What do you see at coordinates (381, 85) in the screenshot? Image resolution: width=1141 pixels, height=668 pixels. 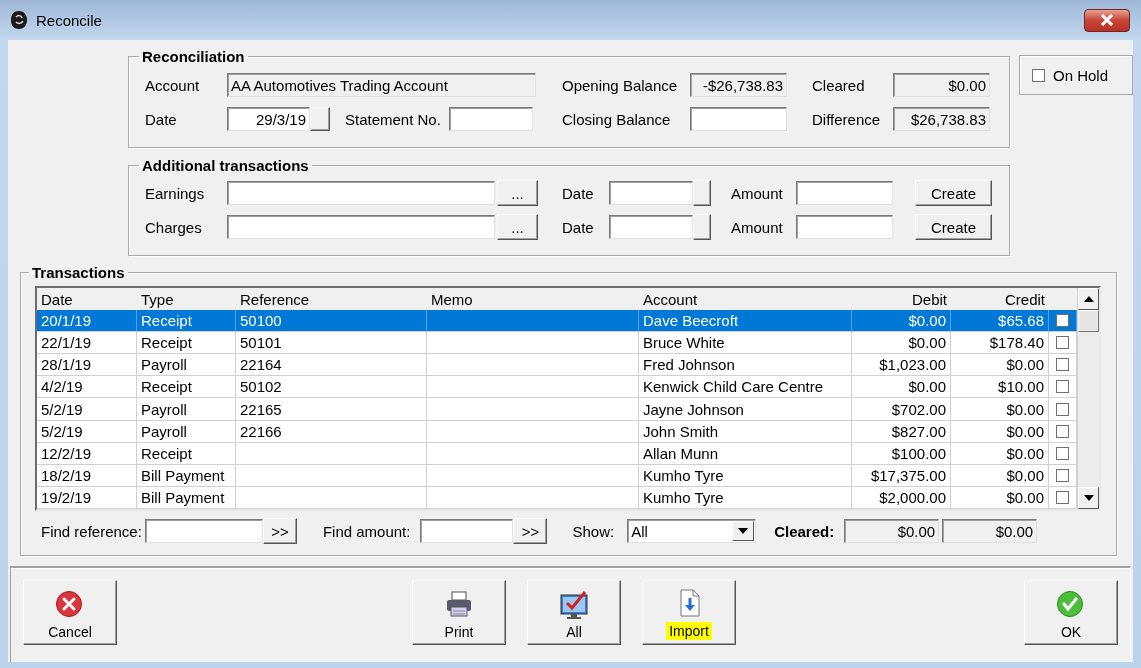 I see `account-field: AA Automotives Trading Account` at bounding box center [381, 85].